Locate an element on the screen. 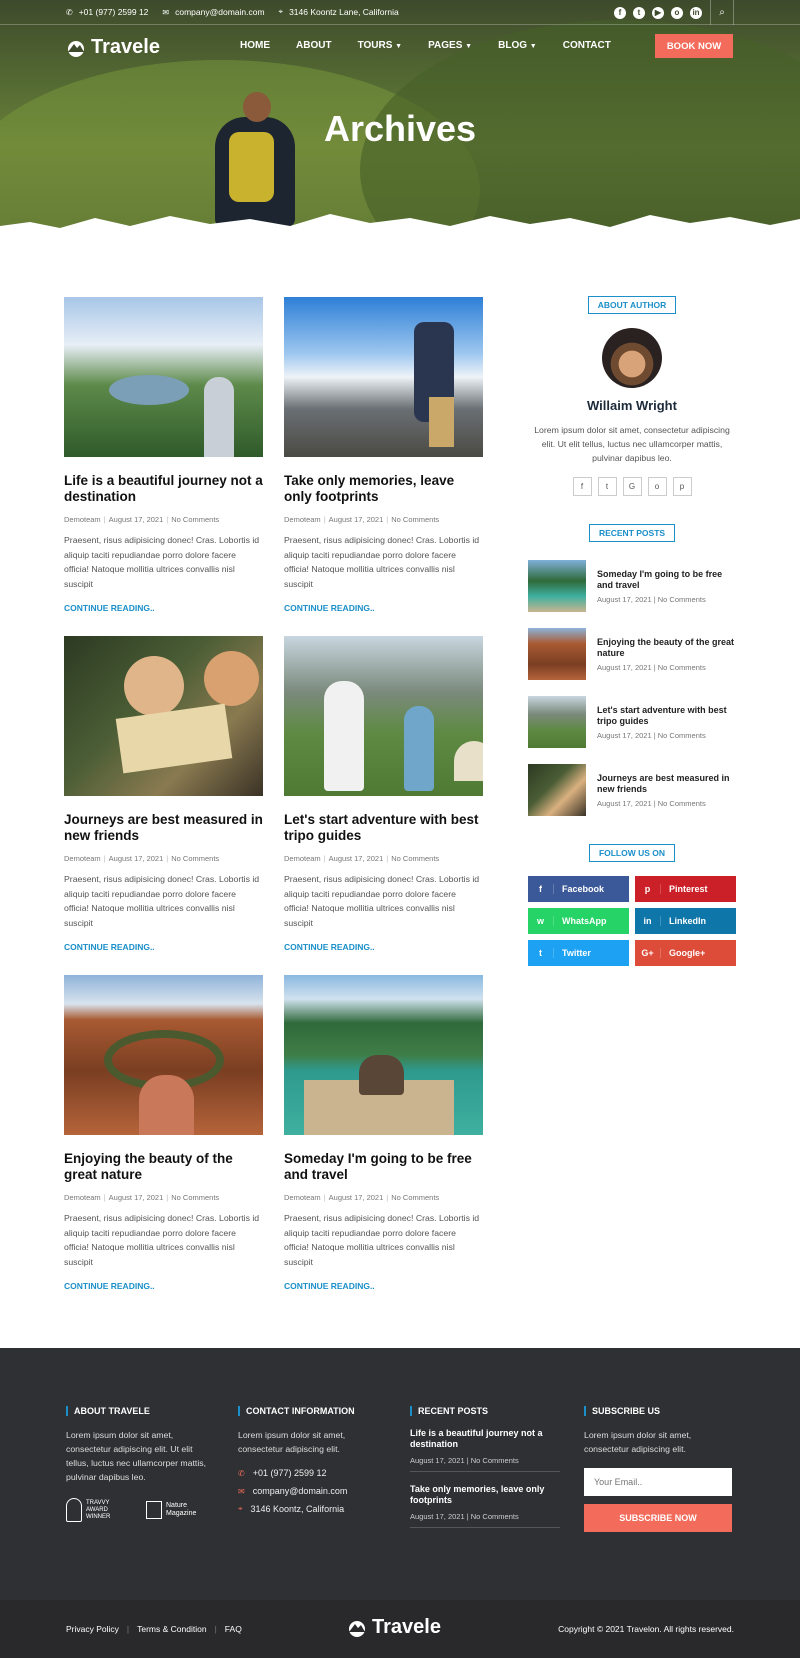 The image size is (800, 1658). privacy-policy-link: Privacy Policy is located at coordinates (92, 1629).